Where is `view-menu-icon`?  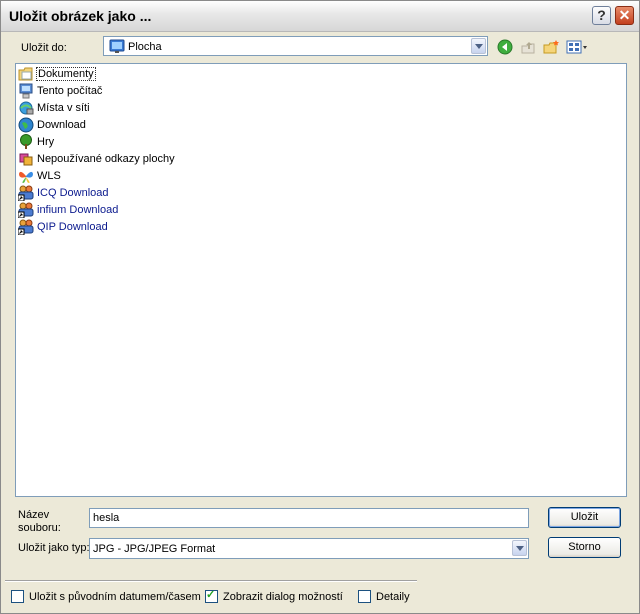
view-menu-icon is located at coordinates (577, 47).